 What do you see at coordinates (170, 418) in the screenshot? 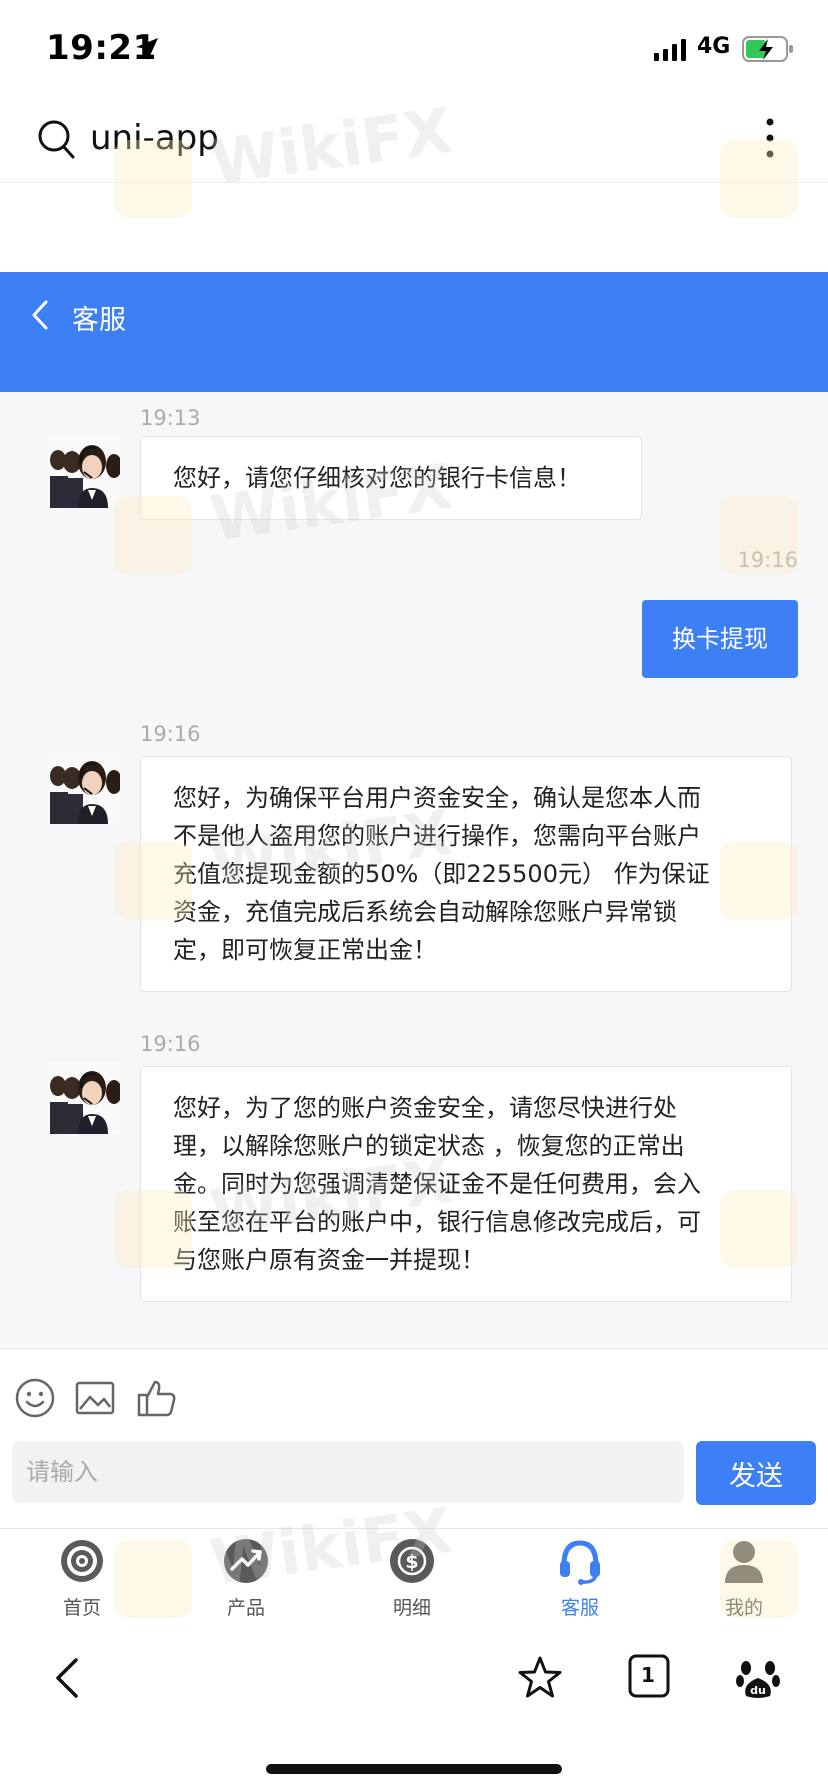
I see `message-time: 19:13` at bounding box center [170, 418].